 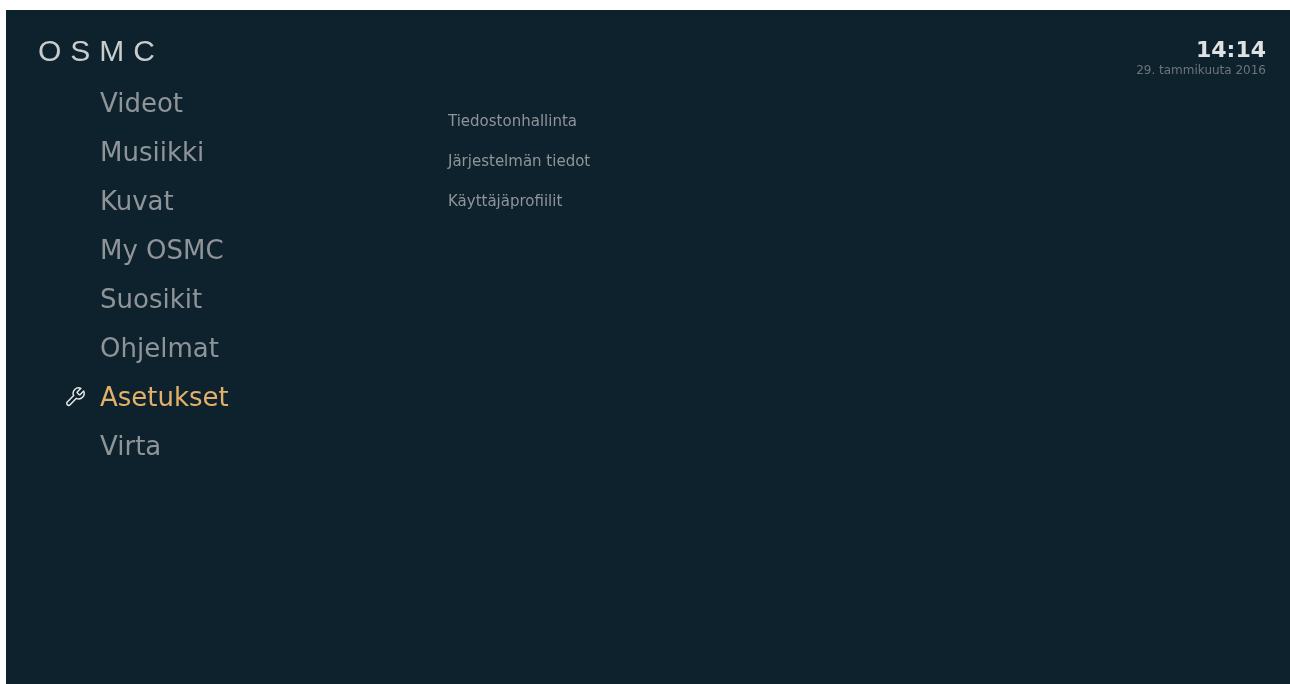 I want to click on menu-item: Asetukset, so click(x=164, y=397).